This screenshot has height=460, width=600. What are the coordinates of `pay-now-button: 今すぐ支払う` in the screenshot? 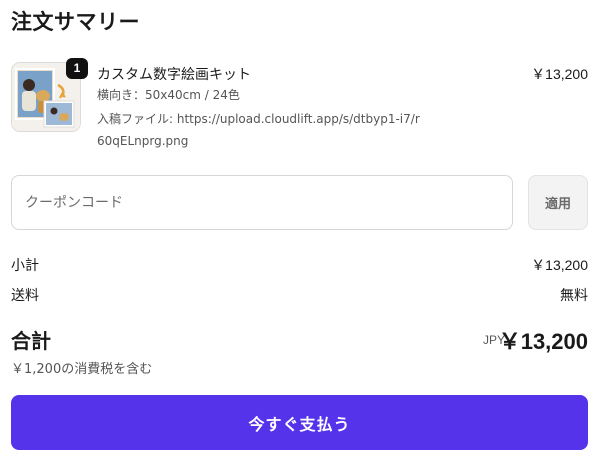 It's located at (299, 422).